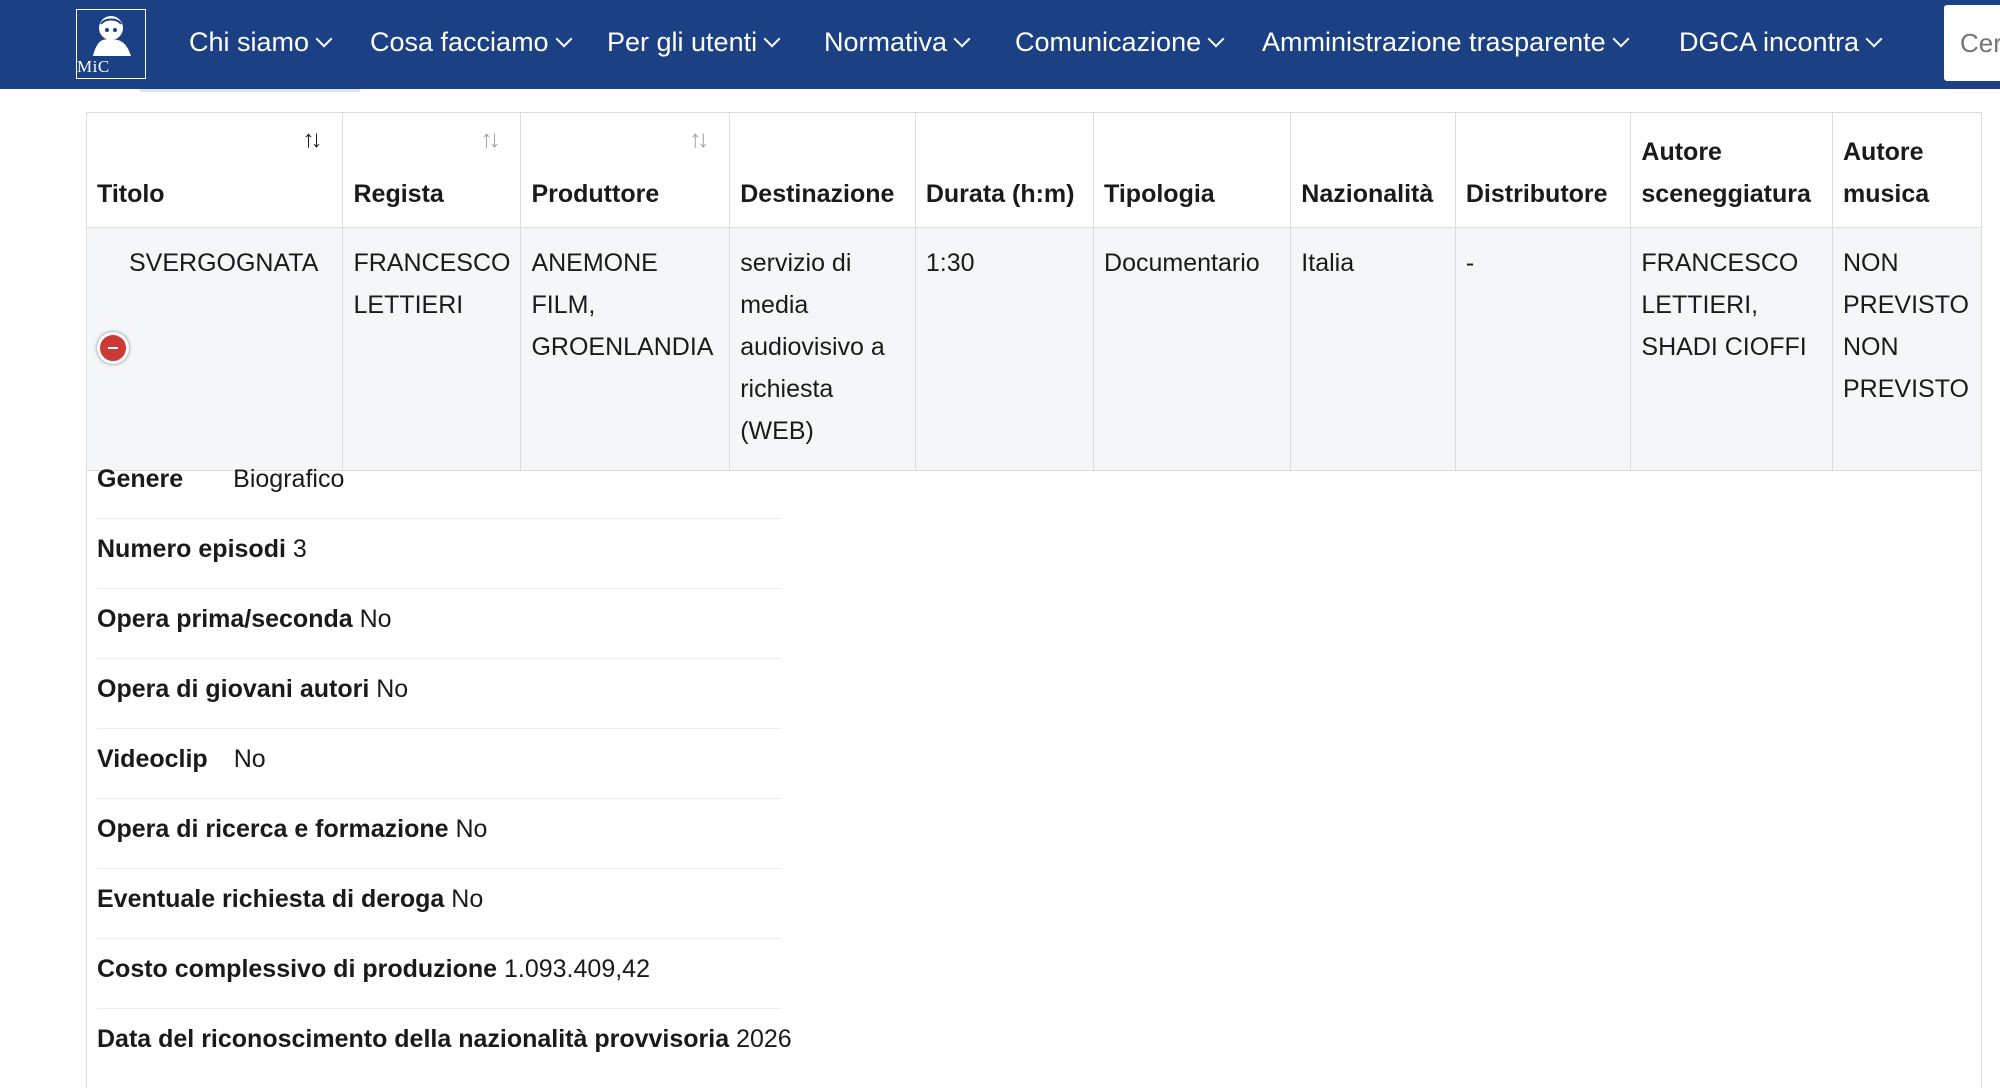 This screenshot has width=2000, height=1088. I want to click on nav-label: Cosa facciamo, so click(459, 42).